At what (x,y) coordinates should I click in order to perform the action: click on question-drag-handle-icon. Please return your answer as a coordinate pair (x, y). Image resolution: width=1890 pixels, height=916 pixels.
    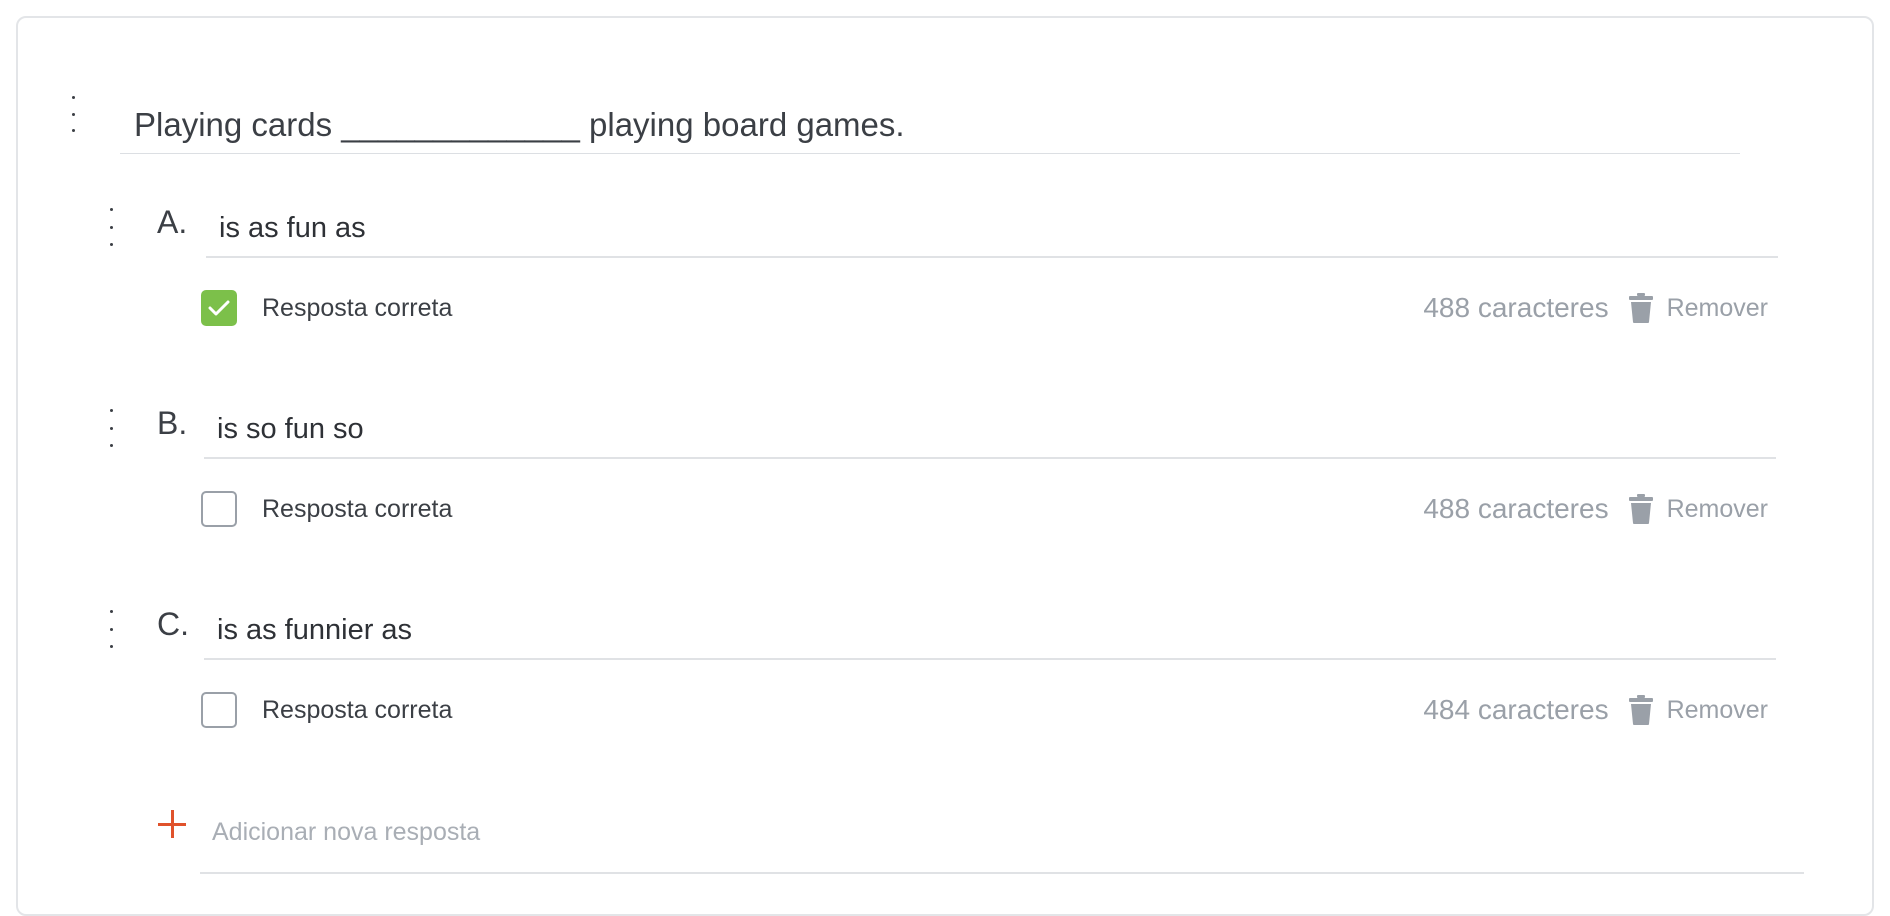
    Looking at the image, I should click on (73, 114).